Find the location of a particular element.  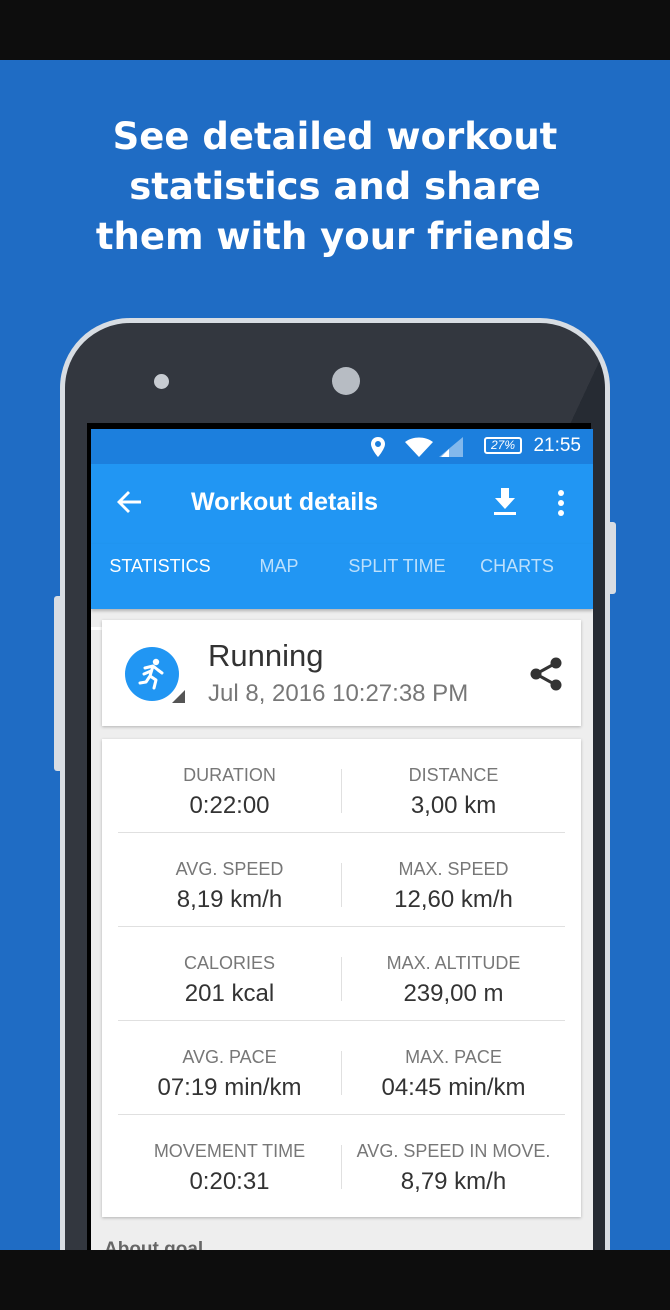

activity-type-dropdown-indicator is located at coordinates (178, 696).